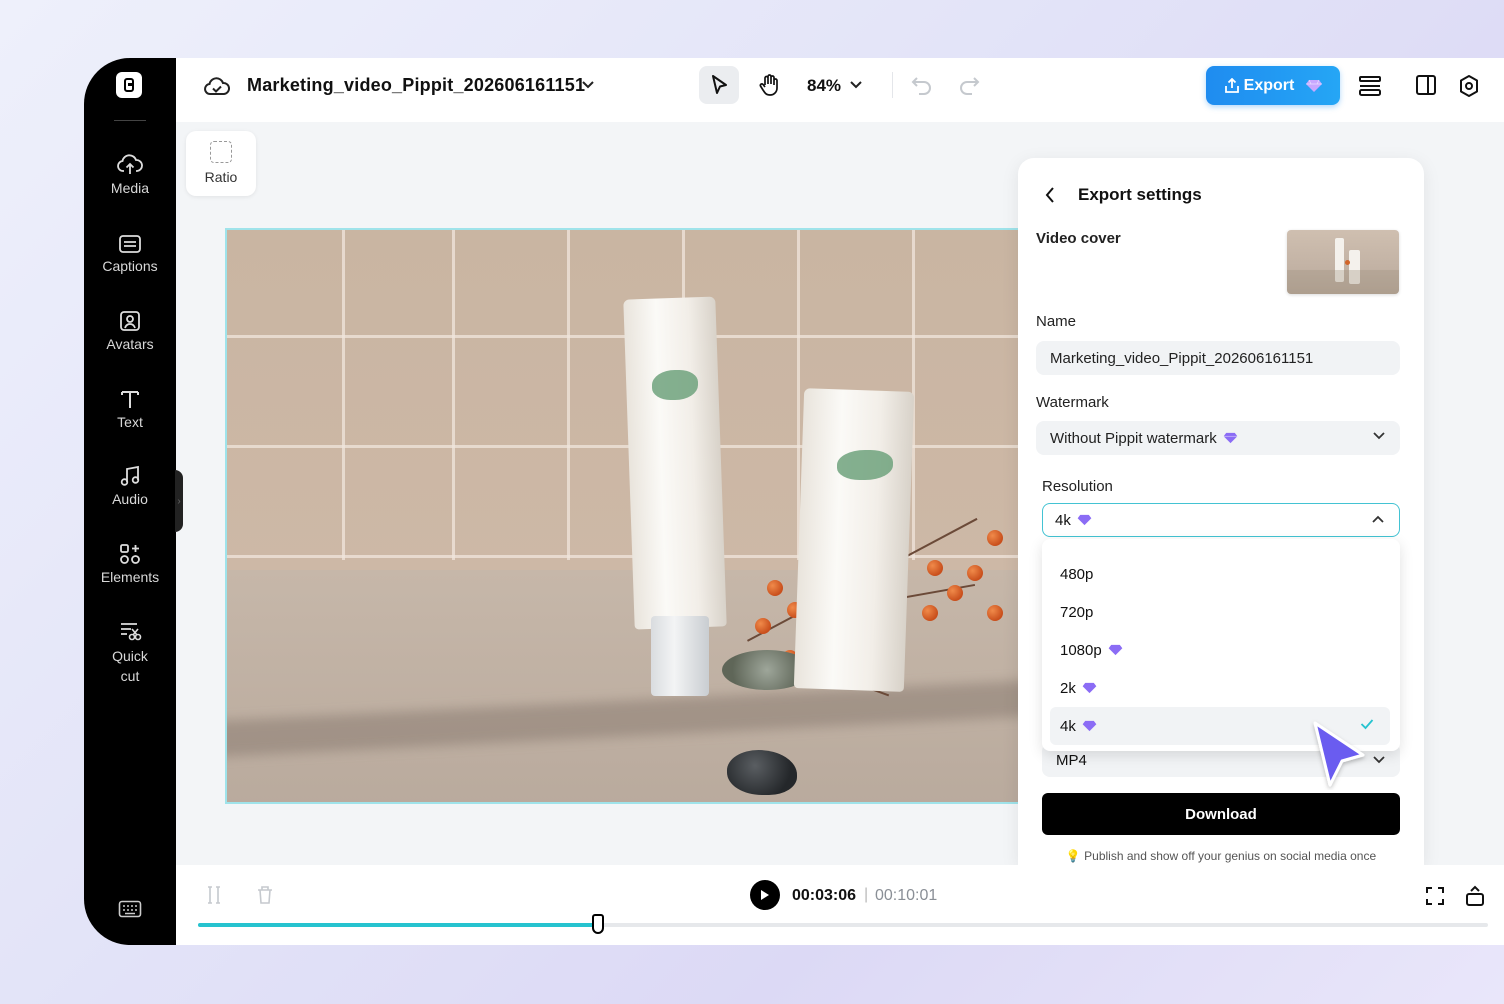 Image resolution: width=1504 pixels, height=1004 pixels. I want to click on settings-icon, so click(1469, 86).